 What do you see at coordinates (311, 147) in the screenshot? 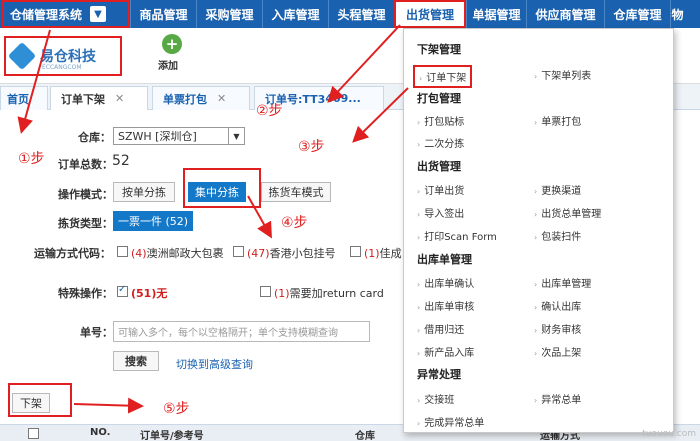
I see `step-3-label: ③步` at bounding box center [311, 147].